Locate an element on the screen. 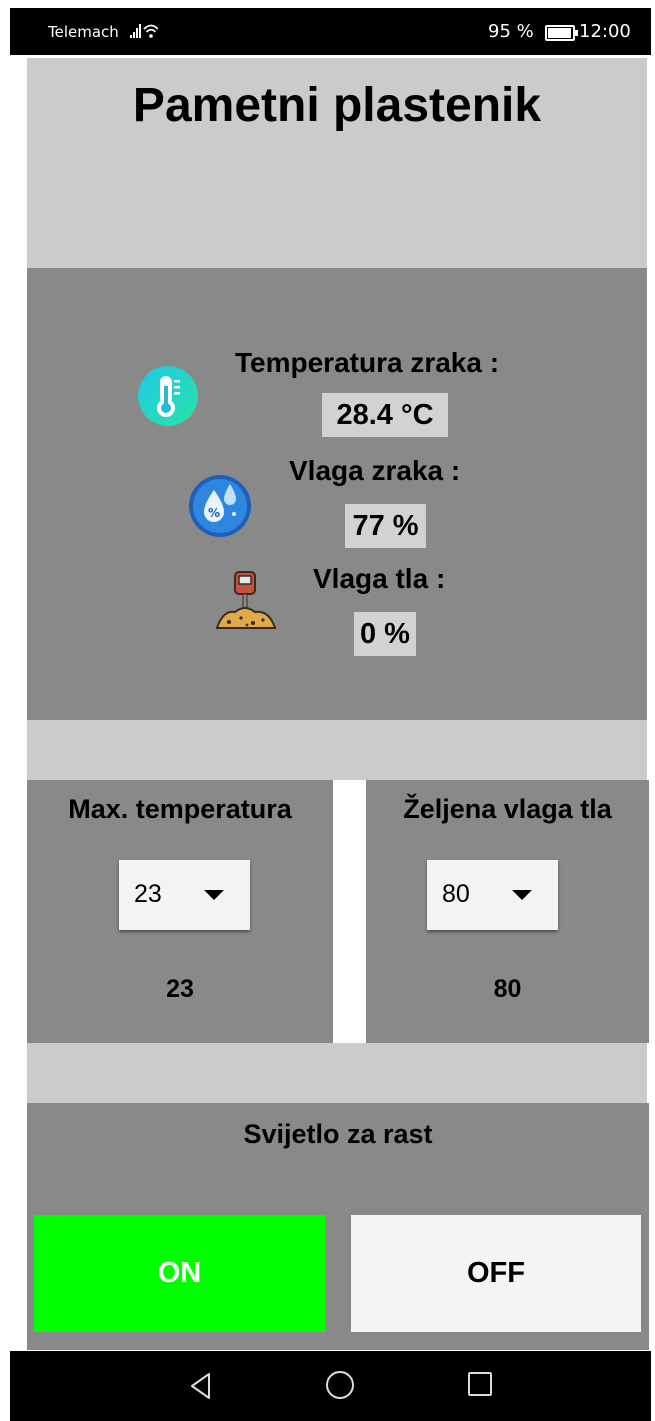 Image resolution: width=655 pixels, height=1421 pixels. desired-soil-moisture-selected: 80 is located at coordinates (456, 894).